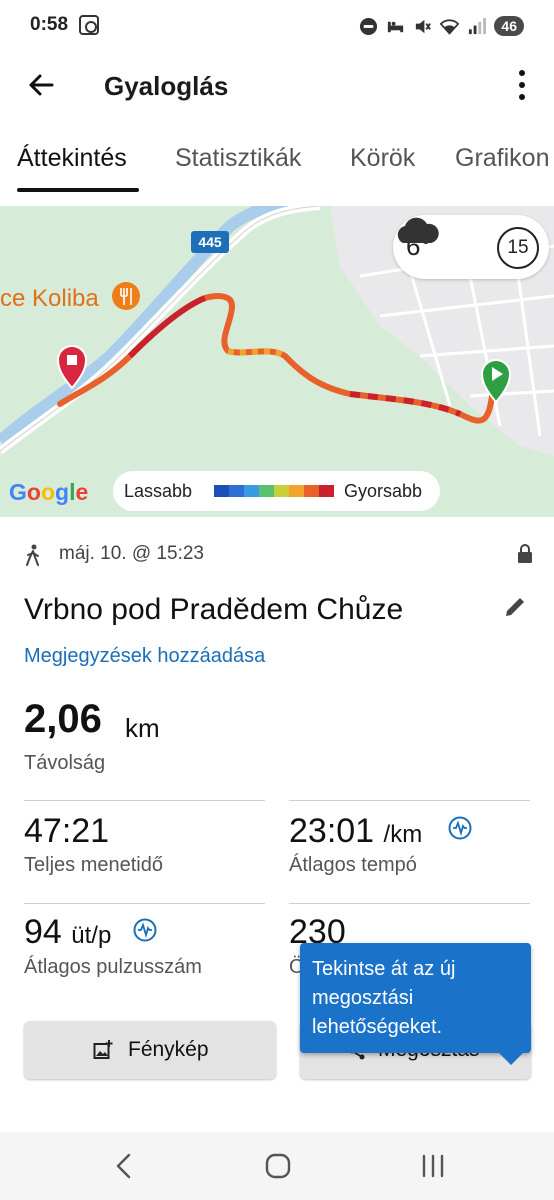 The height and width of the screenshot is (1200, 554). Describe the element at coordinates (49, 298) in the screenshot. I see `poi-label: ce Koliba` at that location.